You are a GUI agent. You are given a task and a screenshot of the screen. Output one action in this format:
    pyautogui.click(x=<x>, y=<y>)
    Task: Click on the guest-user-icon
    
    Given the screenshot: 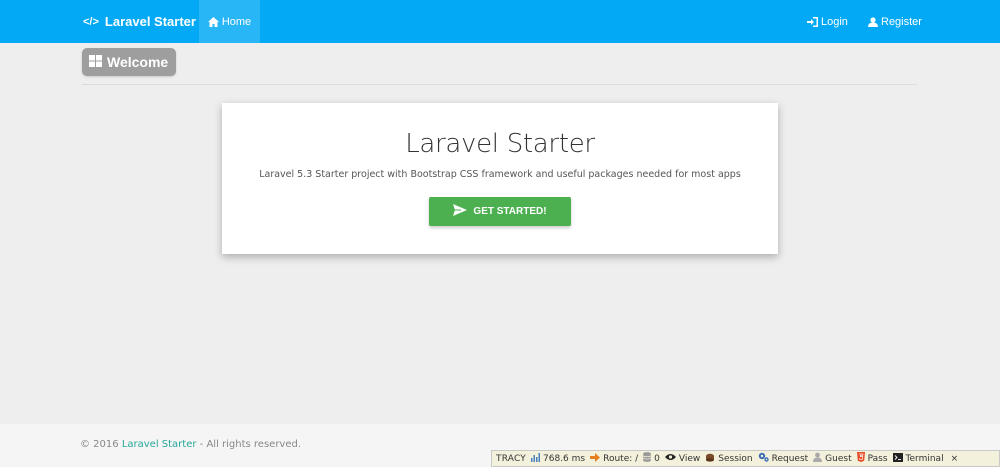 What is the action you would take?
    pyautogui.click(x=818, y=458)
    